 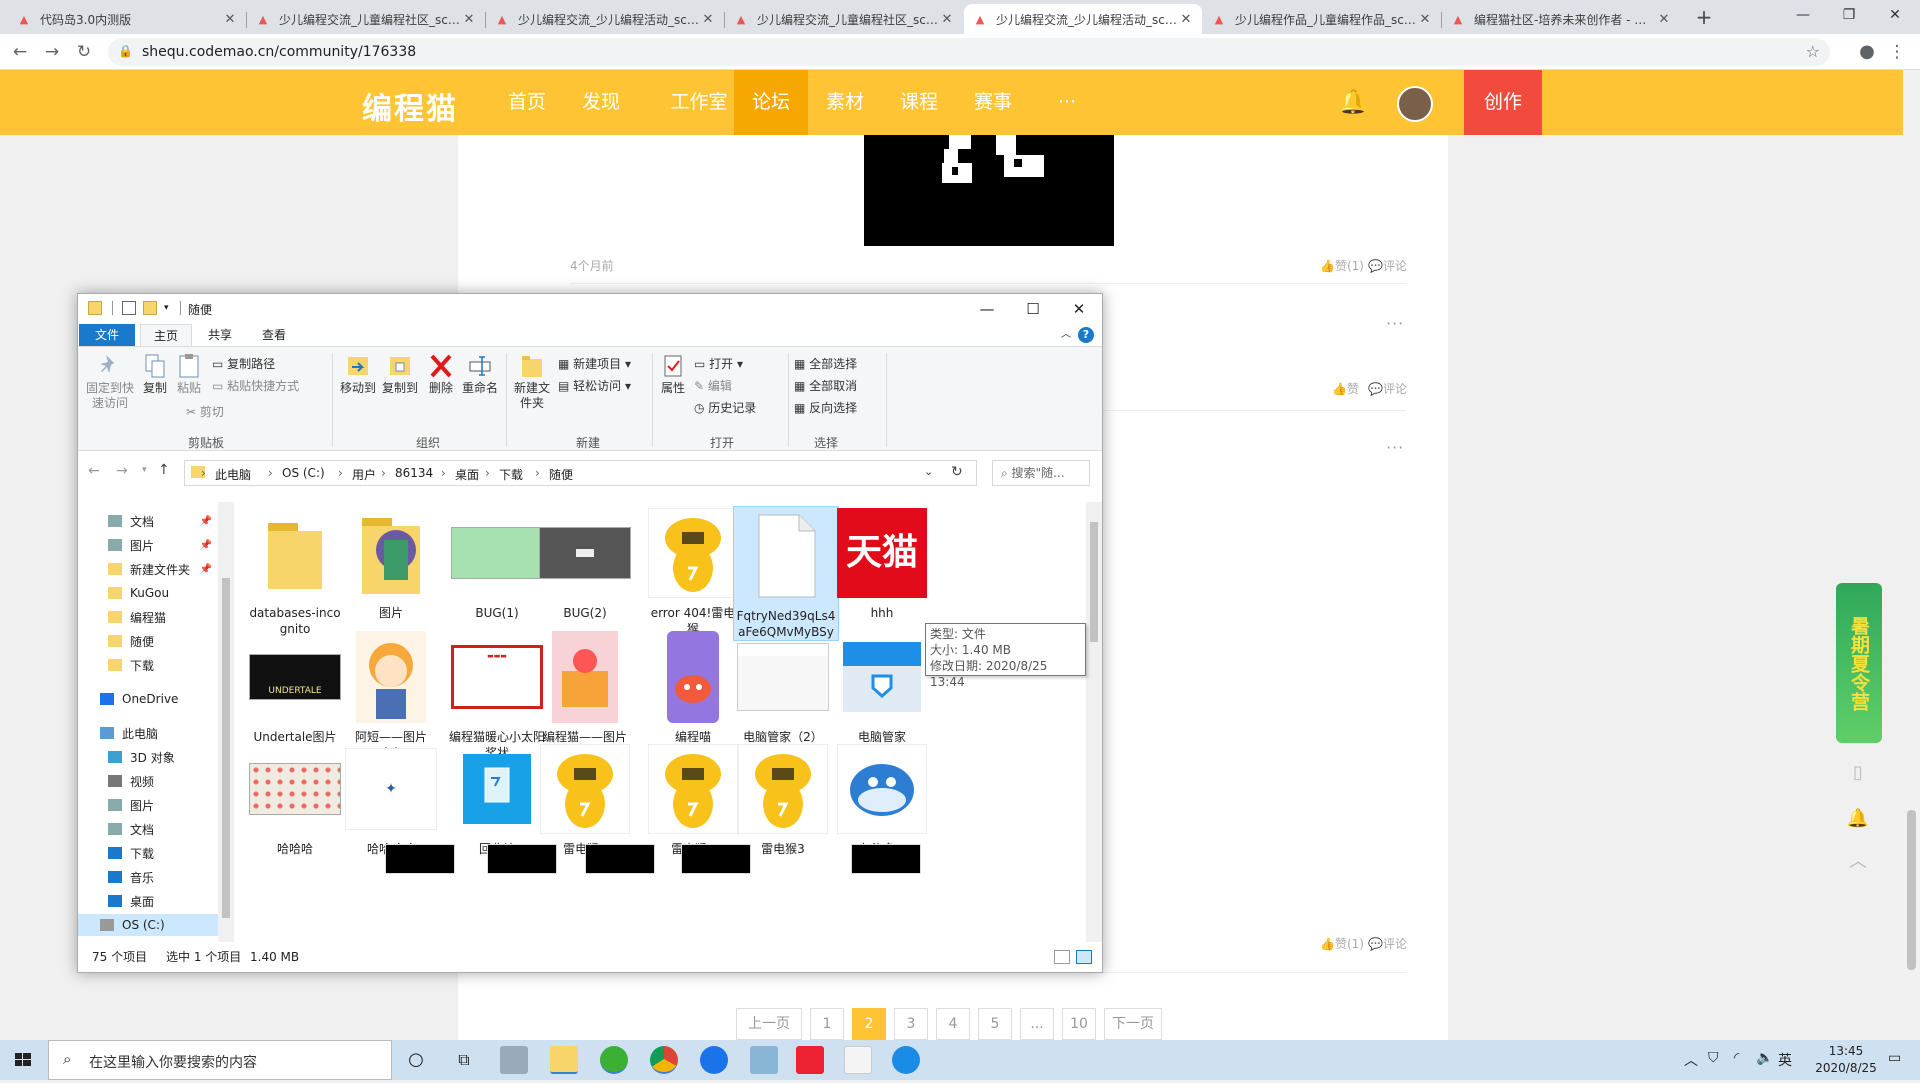 What do you see at coordinates (148, 699) in the screenshot?
I see `nav-pane-item: OneDrive` at bounding box center [148, 699].